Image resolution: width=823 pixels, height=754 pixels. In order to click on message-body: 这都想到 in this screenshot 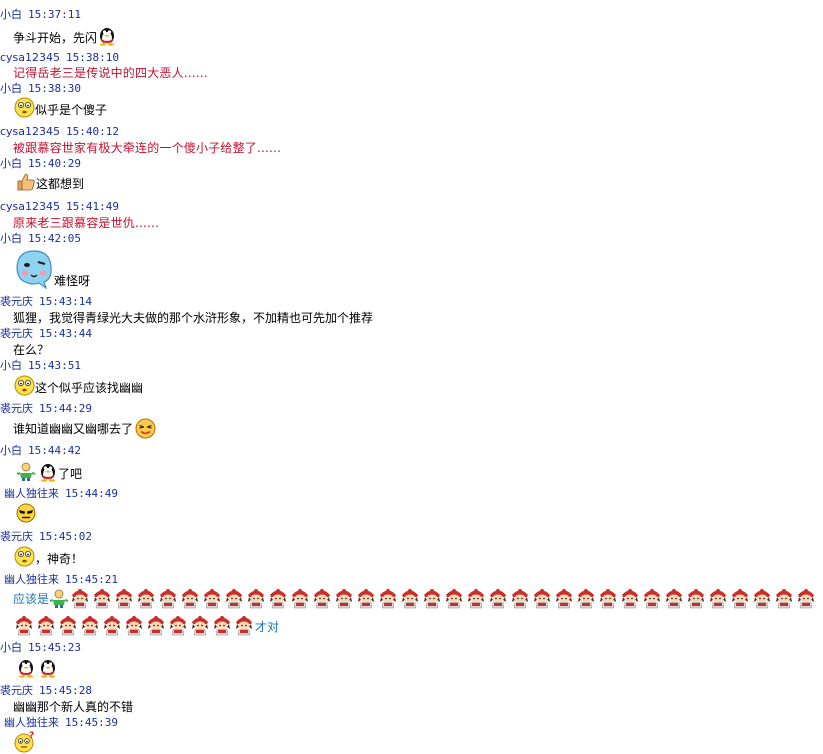, I will do `click(50, 182)`.